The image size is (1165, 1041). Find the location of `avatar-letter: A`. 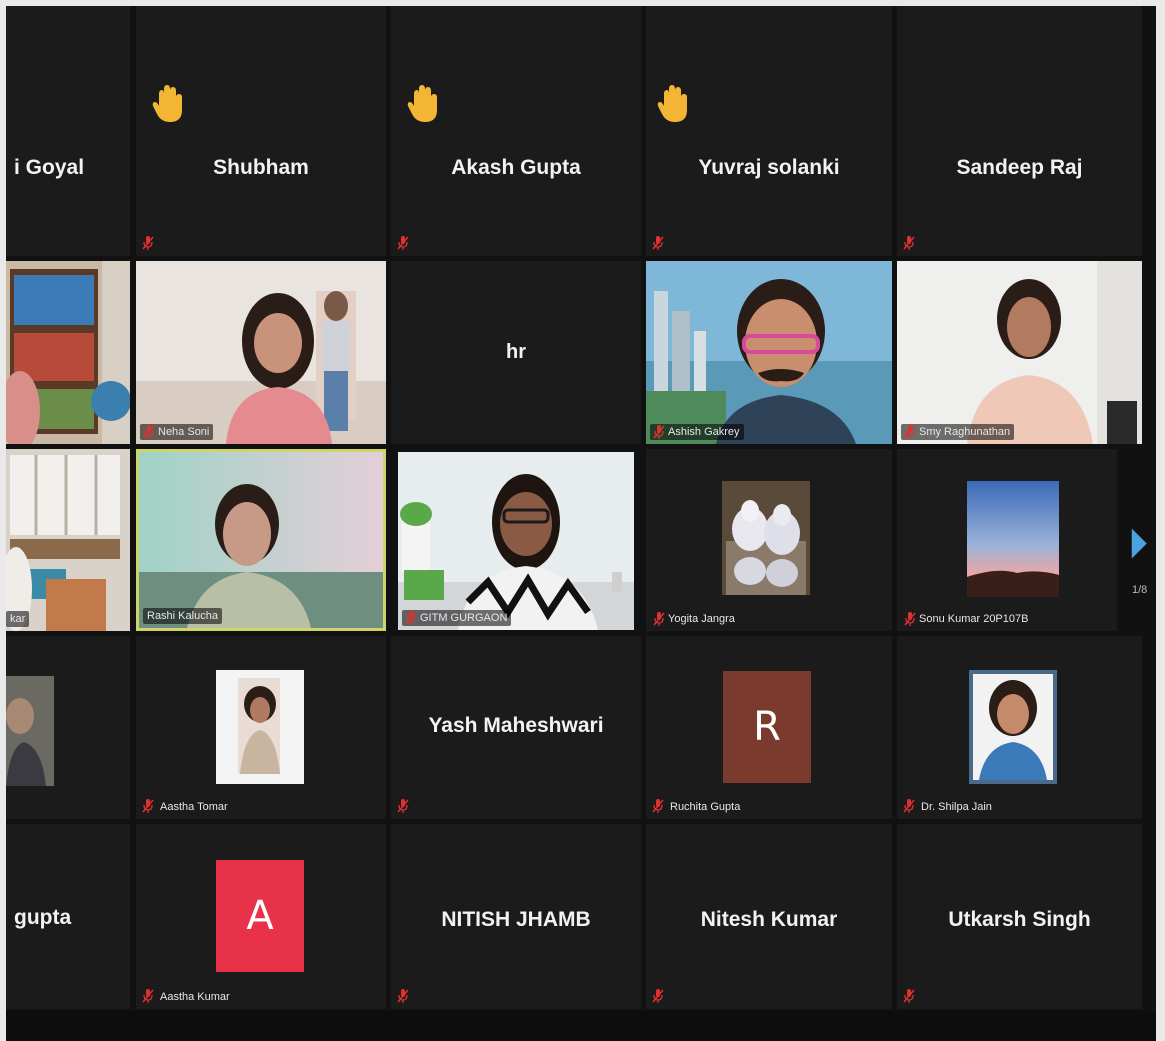

avatar-letter: A is located at coordinates (260, 916).